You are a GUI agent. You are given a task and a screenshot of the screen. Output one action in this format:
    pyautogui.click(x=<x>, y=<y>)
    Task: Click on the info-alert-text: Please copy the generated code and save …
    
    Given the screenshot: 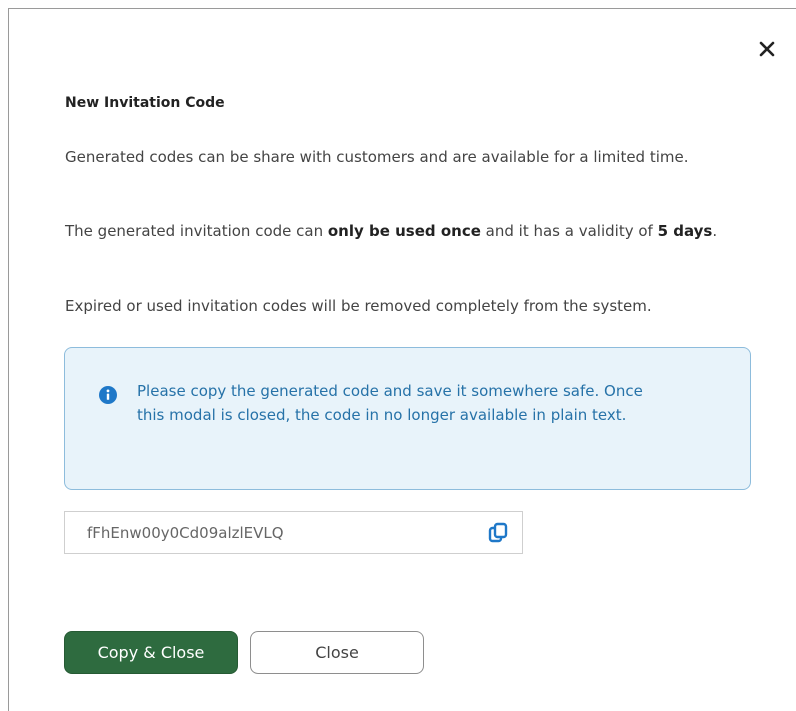 What is the action you would take?
    pyautogui.click(x=390, y=403)
    